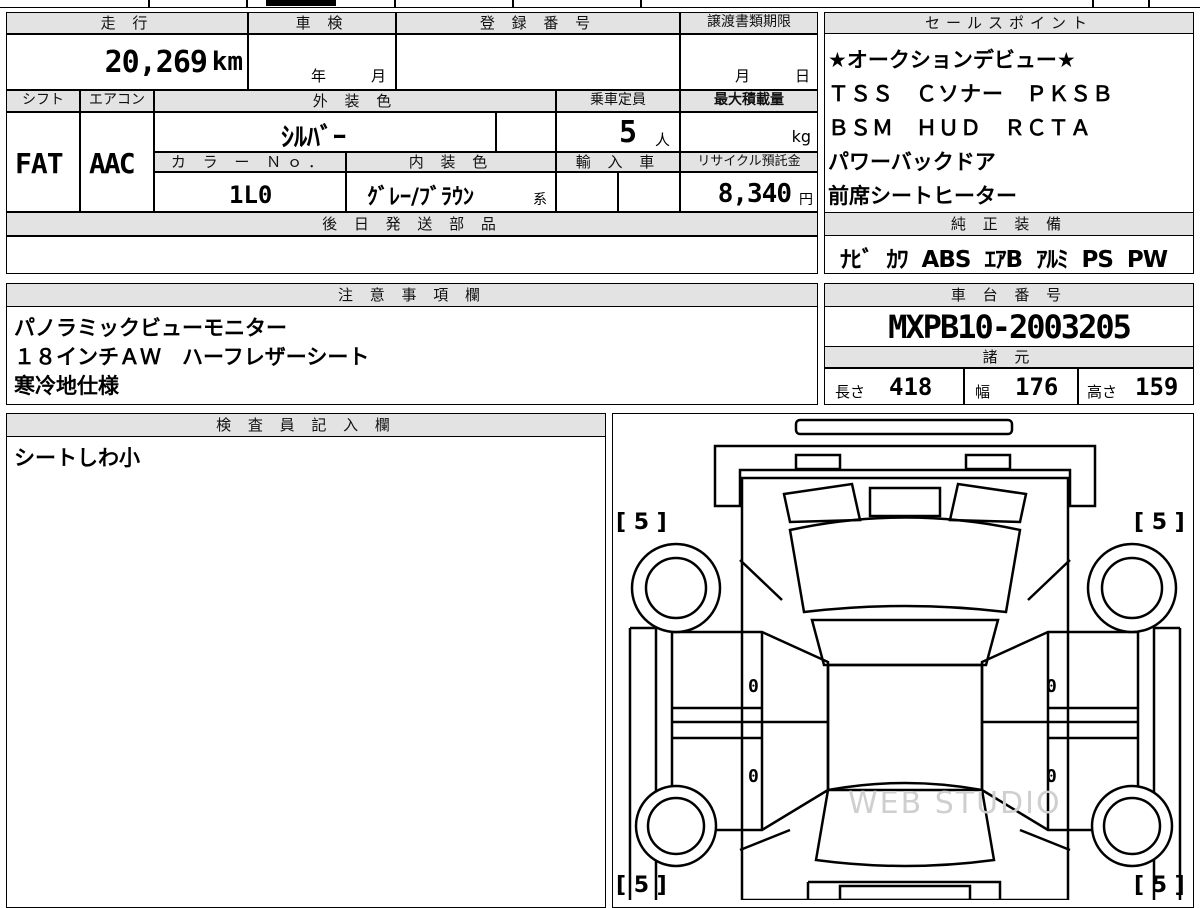 This screenshot has width=1200, height=908. I want to click on recycle-unit: 円, so click(806, 200).